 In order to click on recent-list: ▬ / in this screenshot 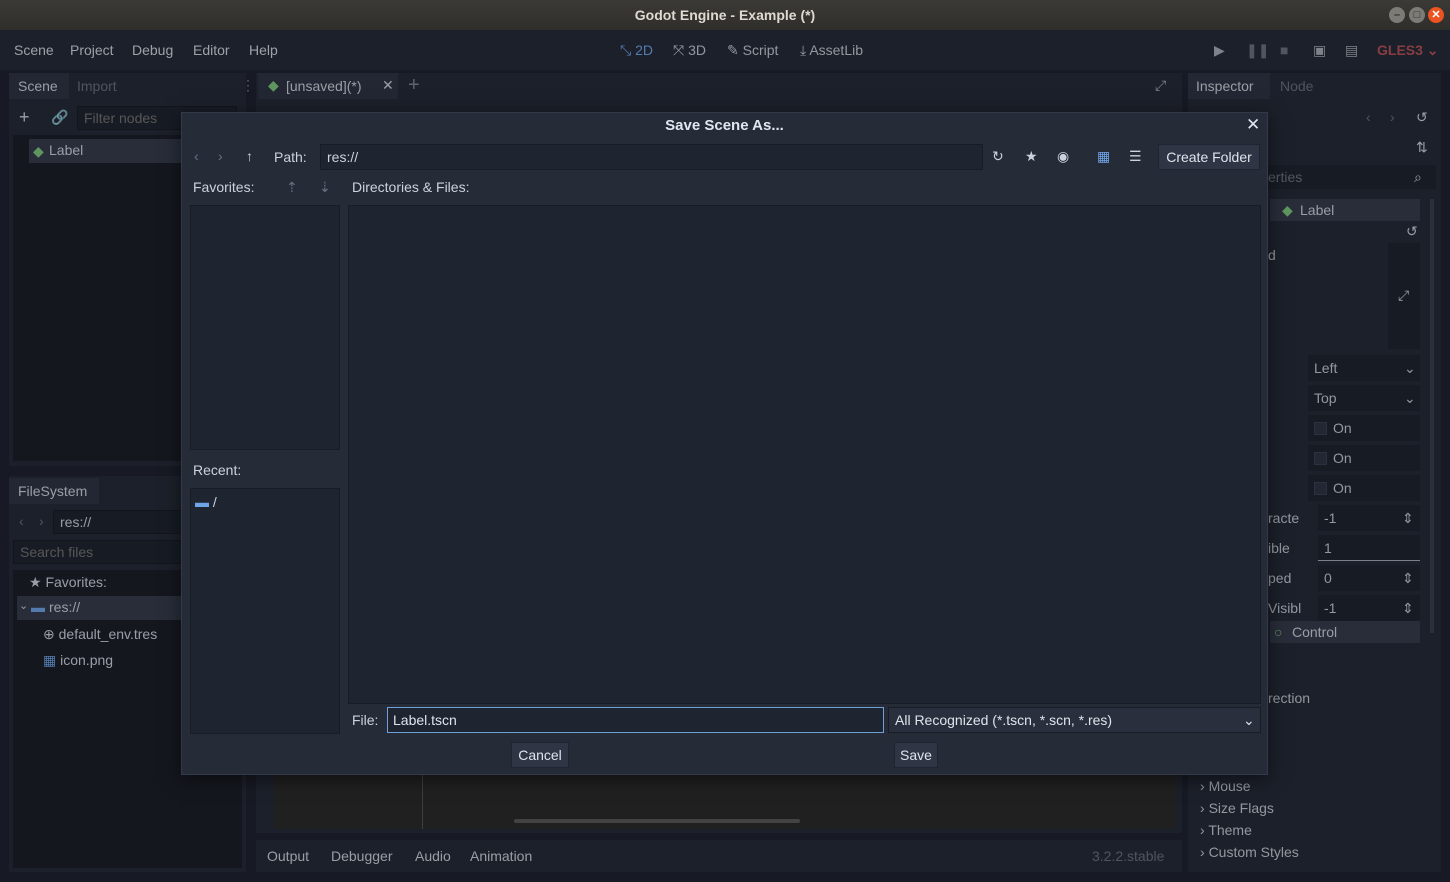, I will do `click(265, 611)`.